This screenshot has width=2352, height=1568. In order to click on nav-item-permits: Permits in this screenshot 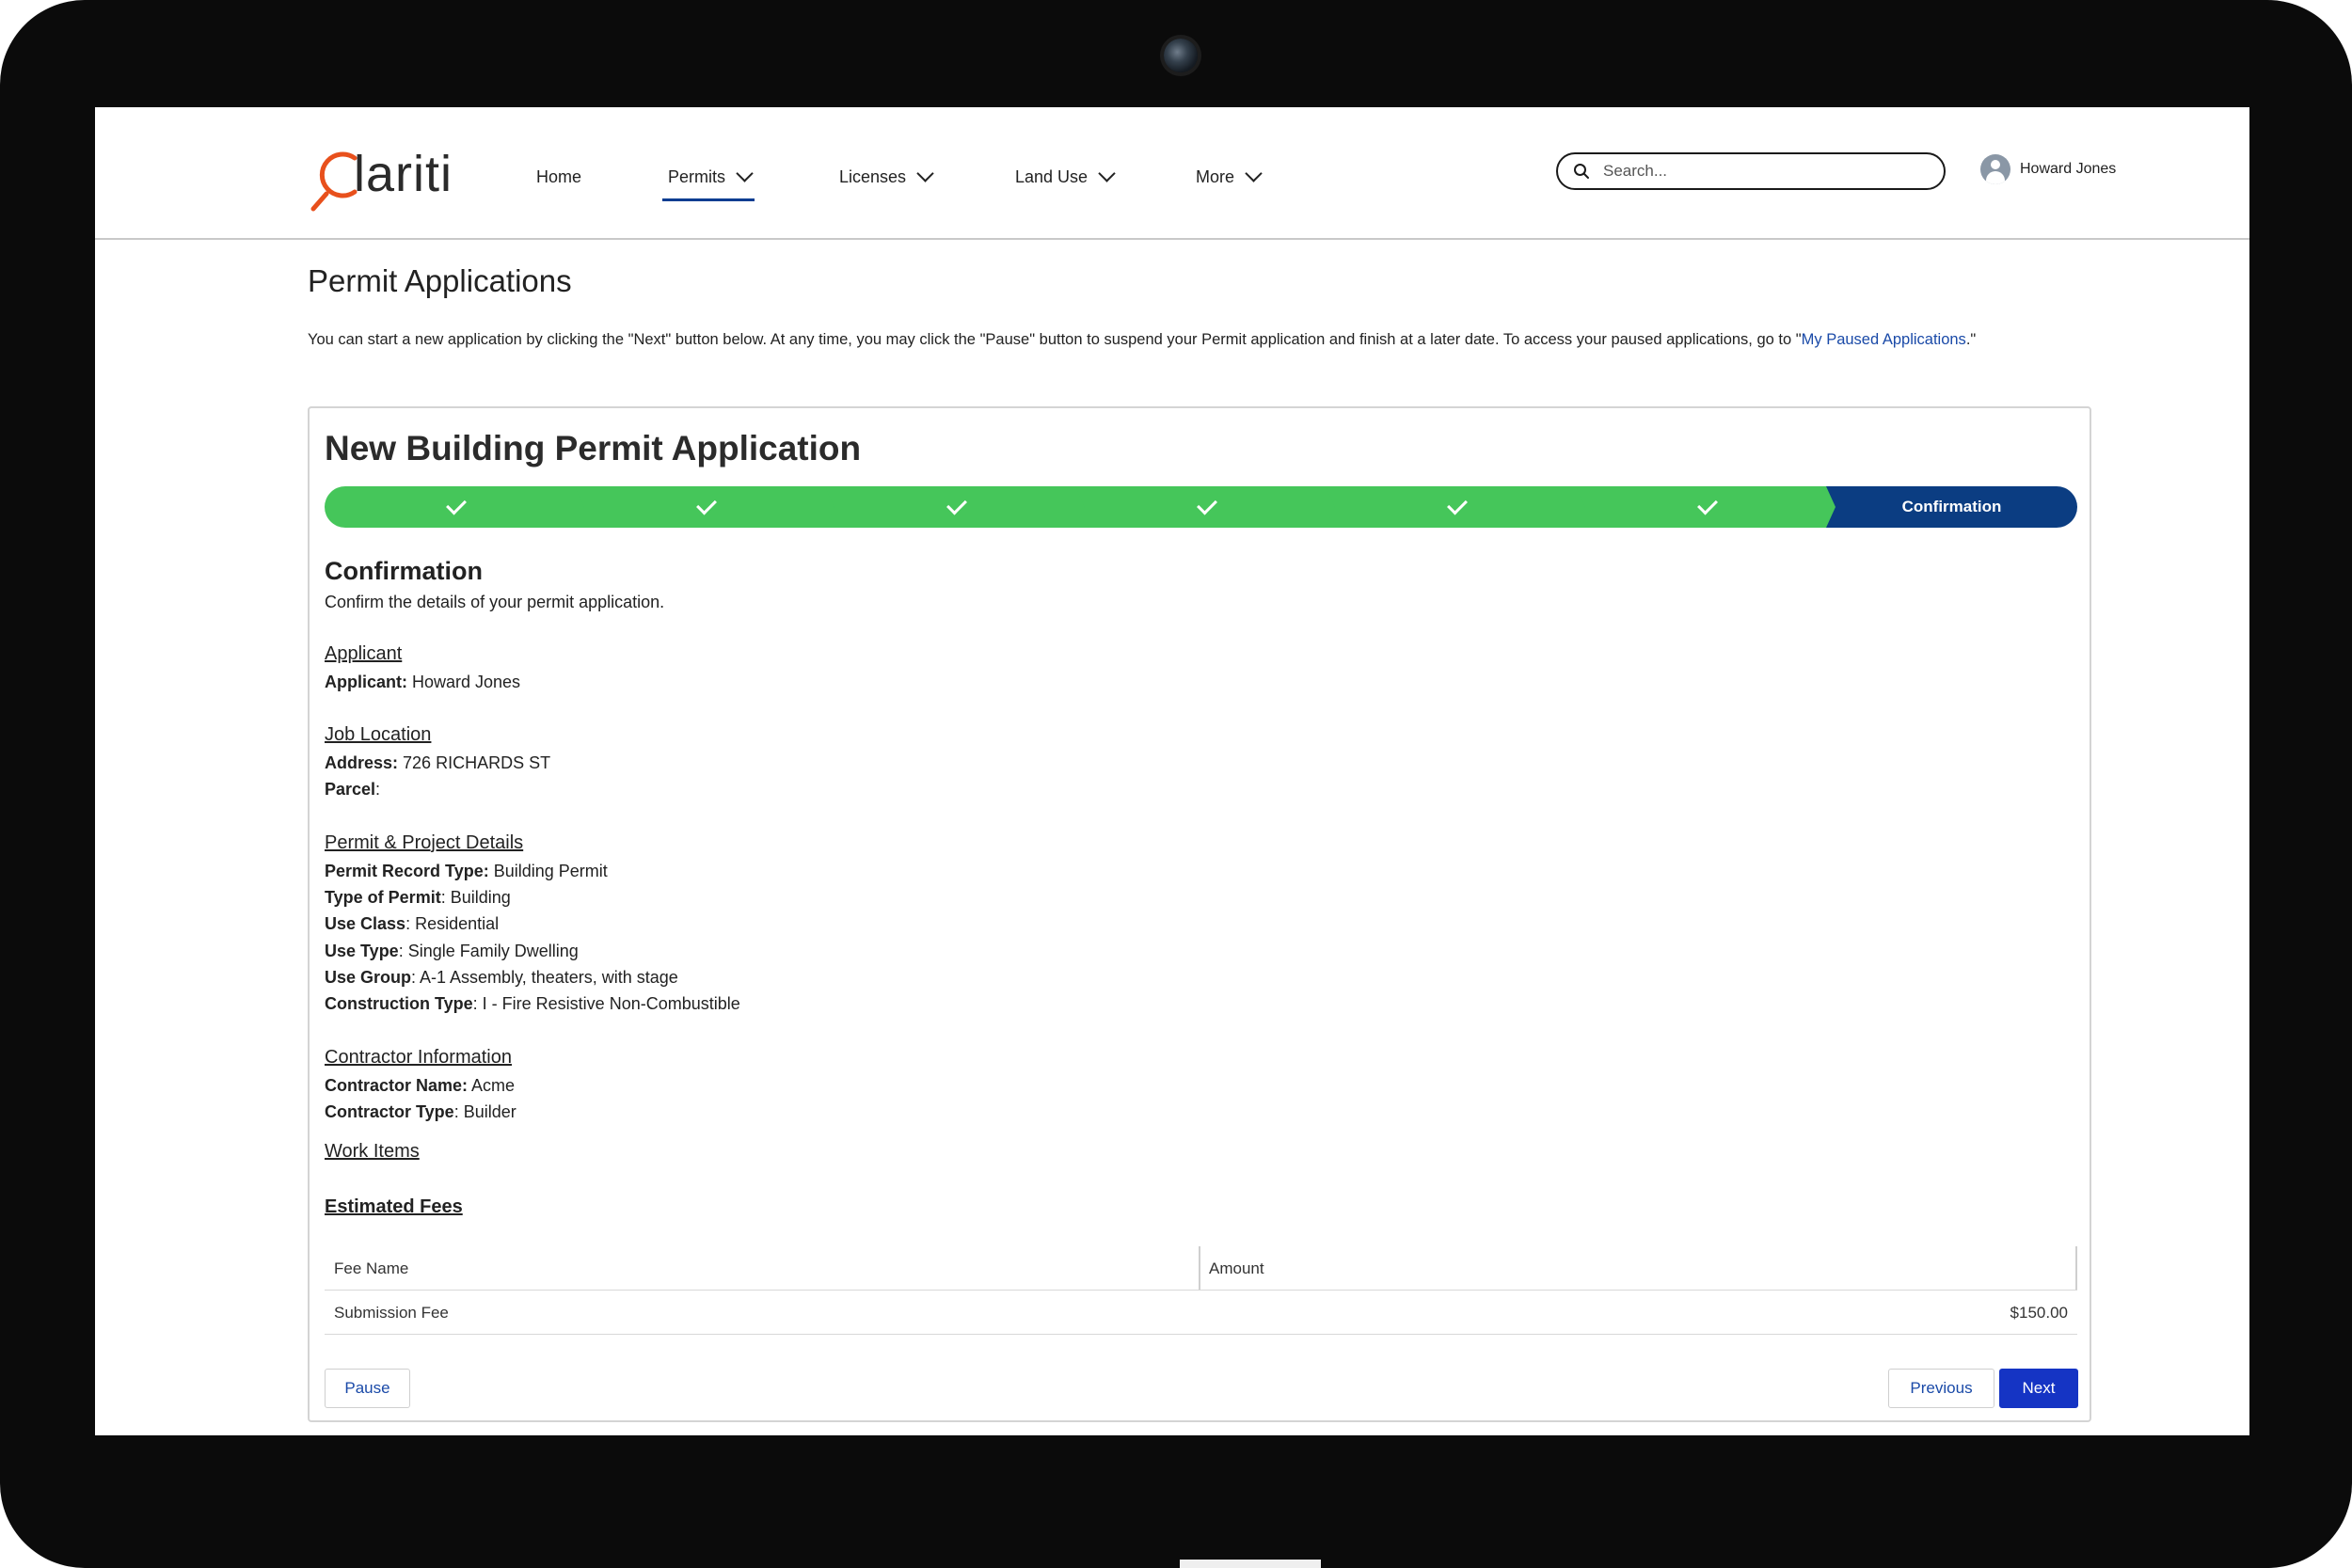, I will do `click(708, 180)`.